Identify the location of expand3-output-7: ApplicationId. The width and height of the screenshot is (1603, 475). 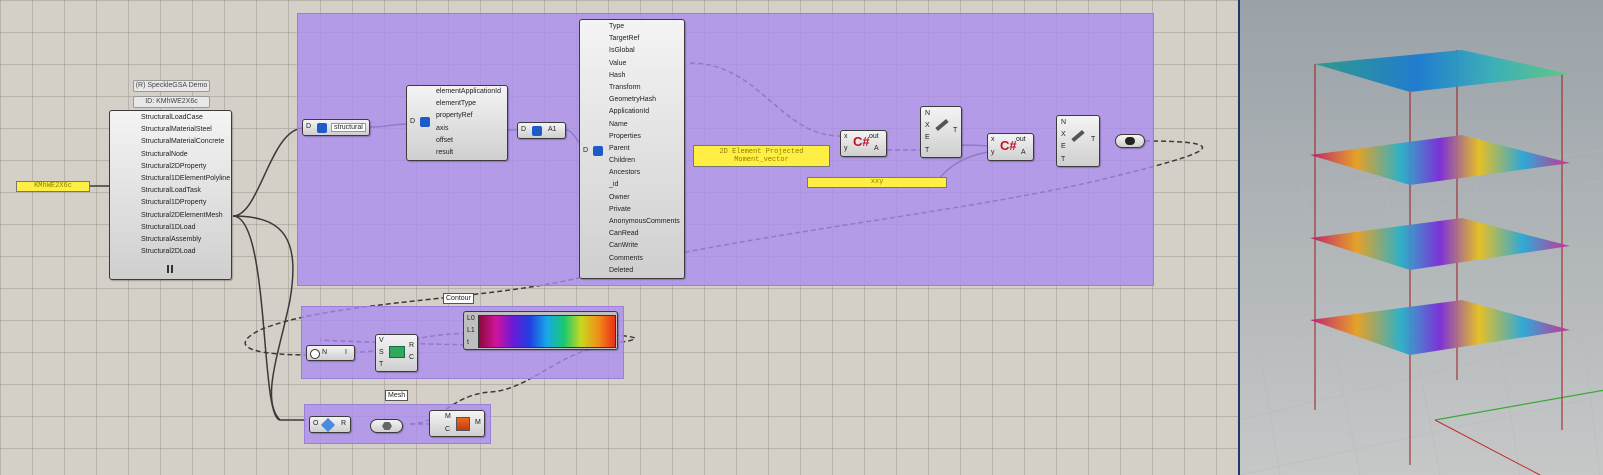
(644, 112).